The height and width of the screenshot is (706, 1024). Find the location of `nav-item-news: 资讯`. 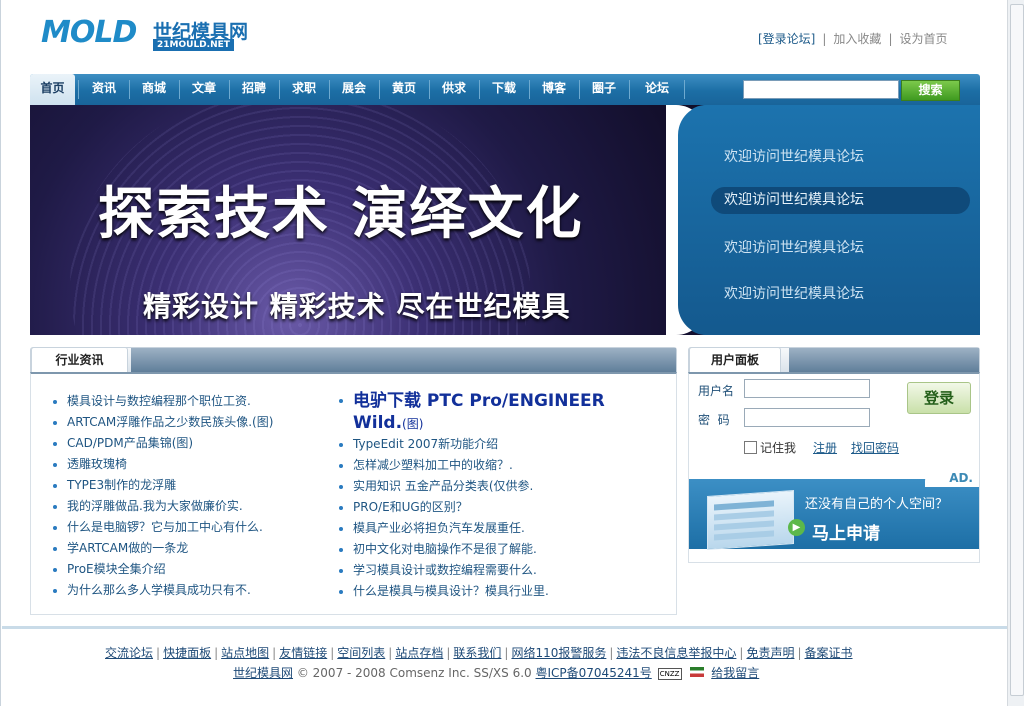

nav-item-news: 资讯 is located at coordinates (104, 89).